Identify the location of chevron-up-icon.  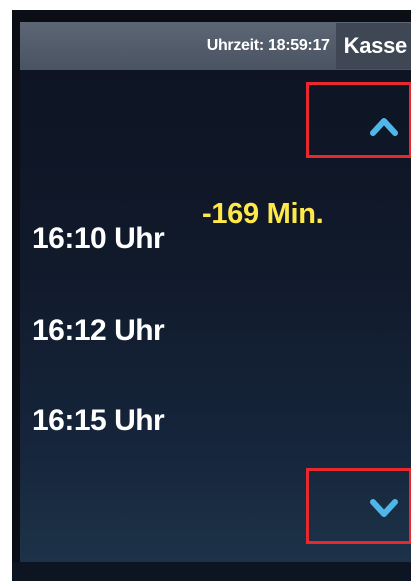
(384, 127).